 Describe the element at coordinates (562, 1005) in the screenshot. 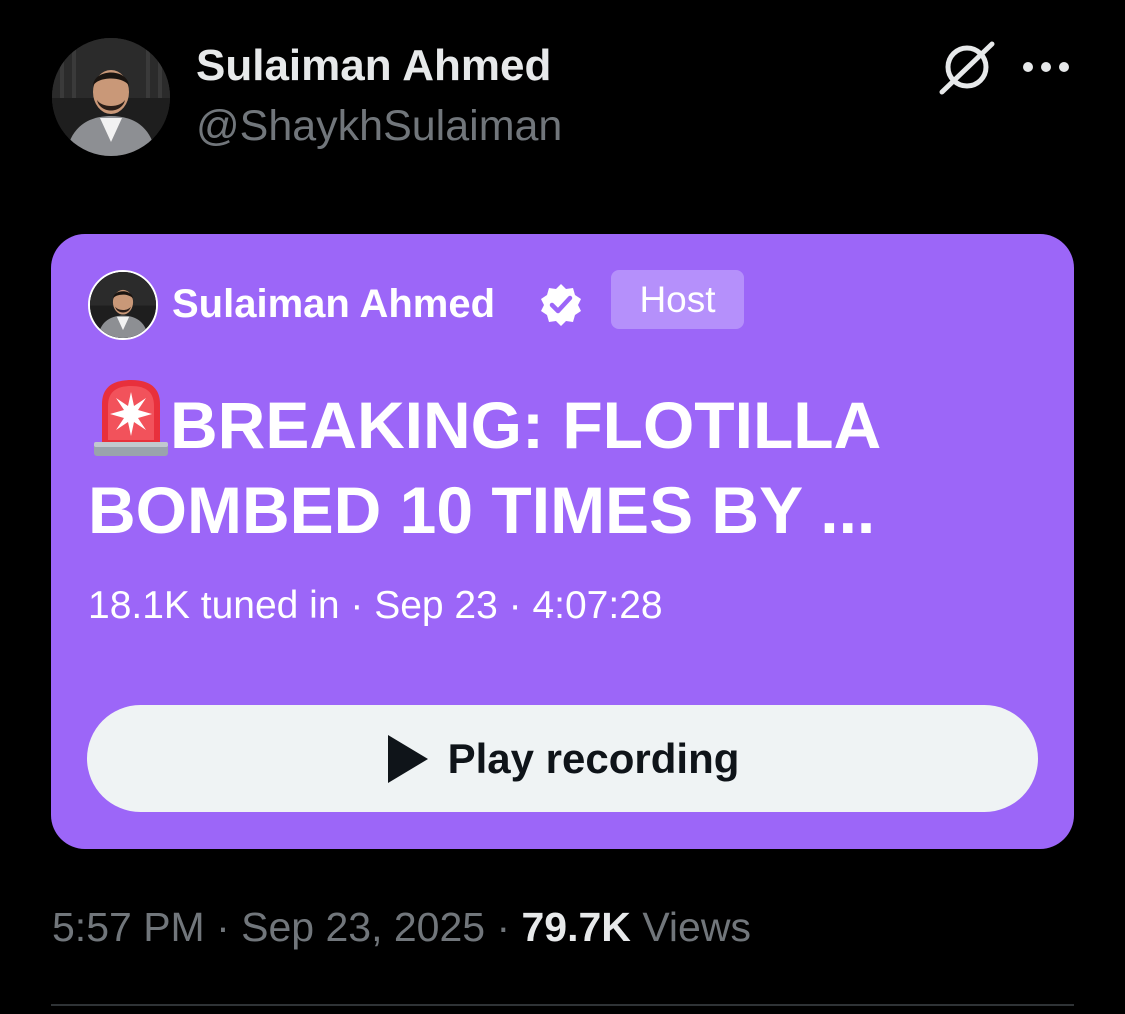

I see `divider` at that location.